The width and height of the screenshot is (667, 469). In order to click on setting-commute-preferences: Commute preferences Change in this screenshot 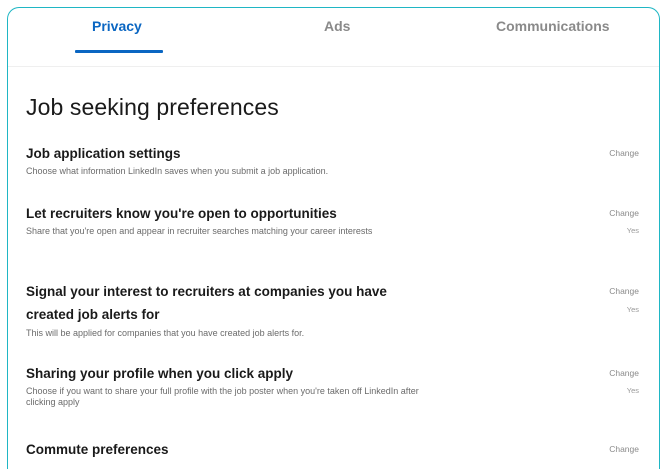, I will do `click(336, 450)`.